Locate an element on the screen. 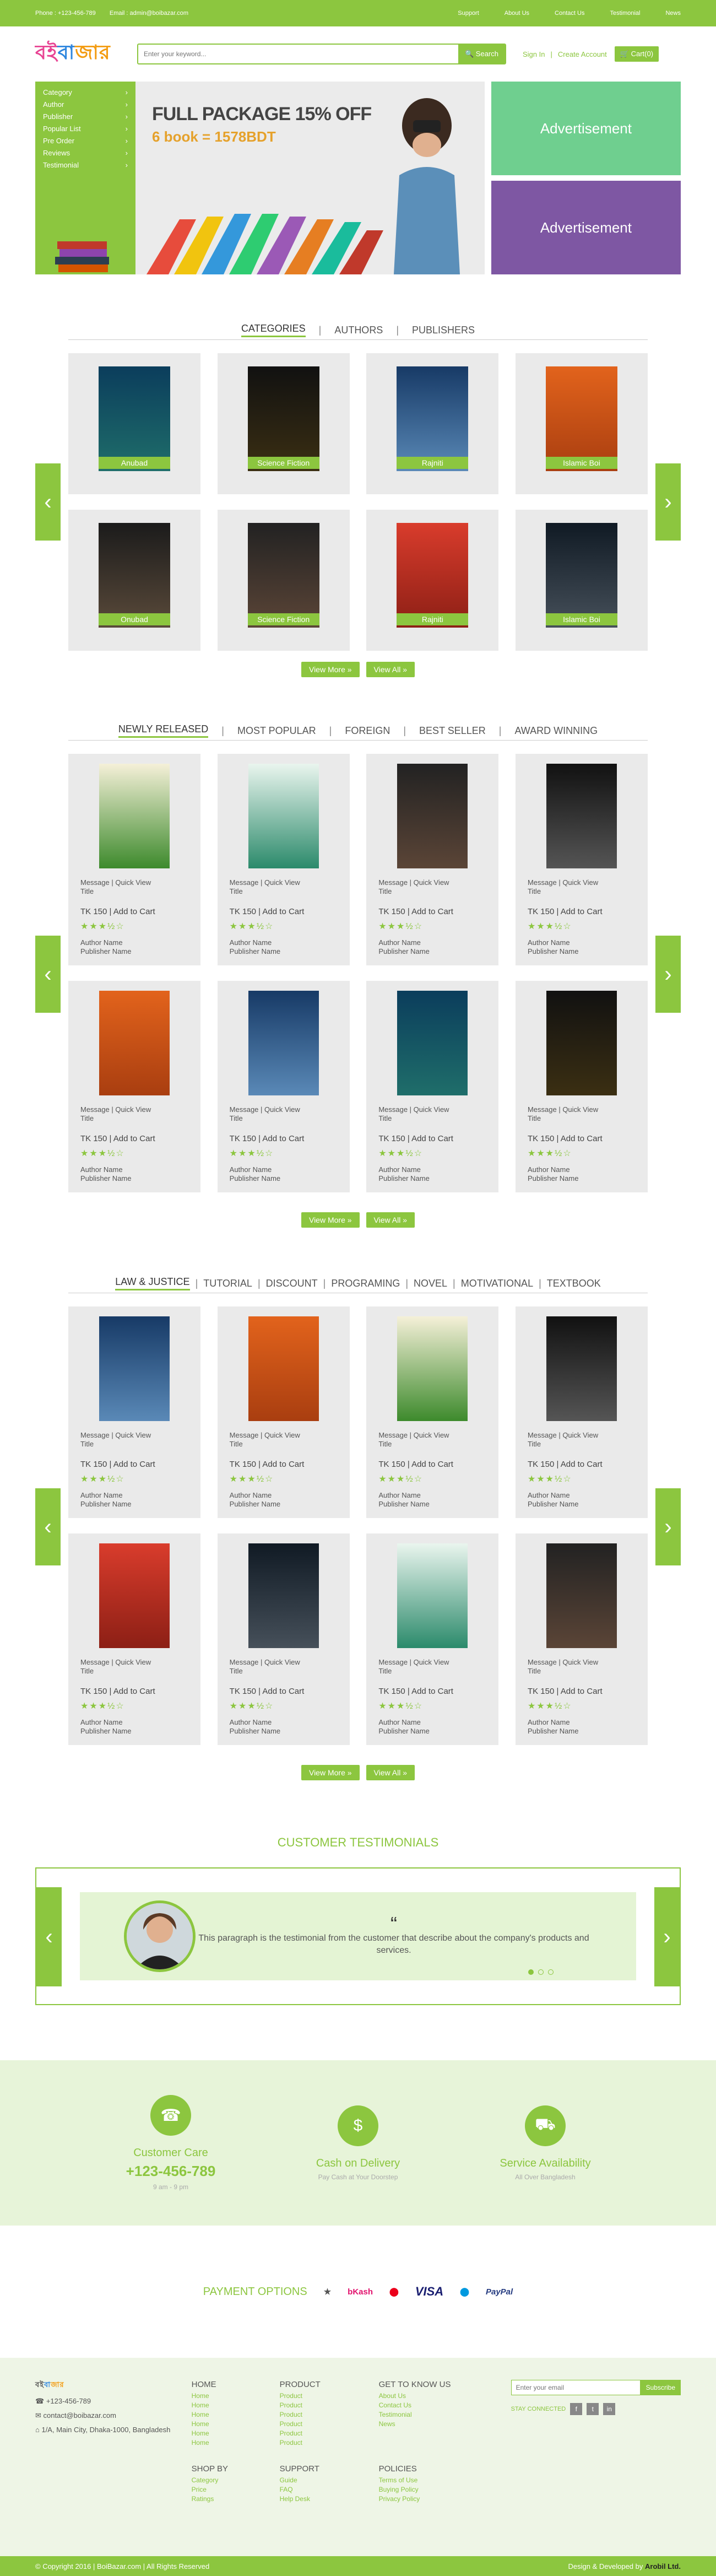  tab-foreign: FOREIGN is located at coordinates (367, 731).